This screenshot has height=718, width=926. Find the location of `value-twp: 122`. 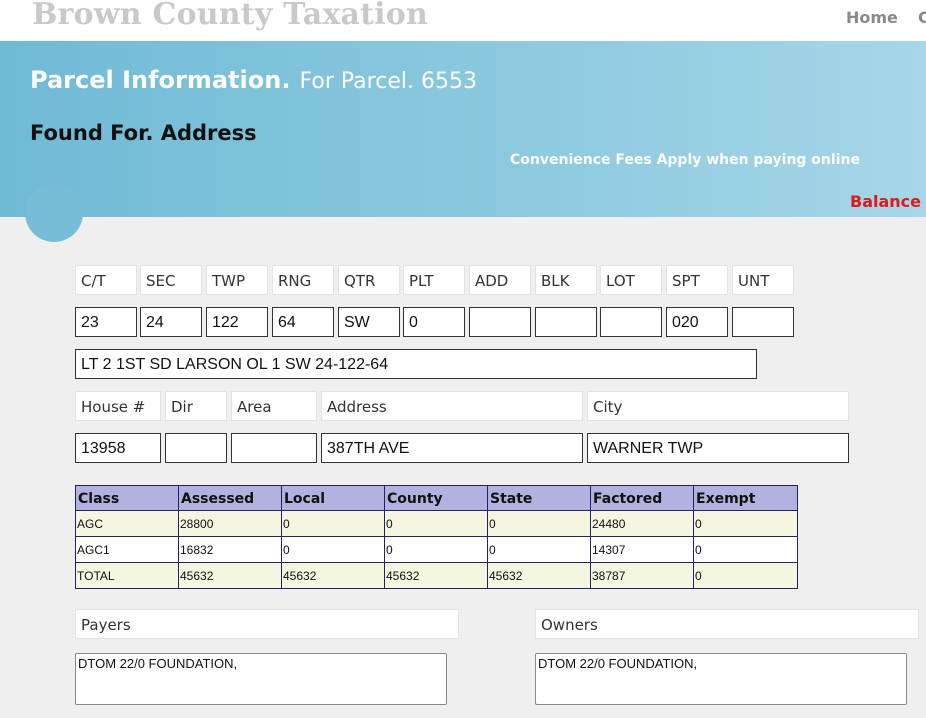

value-twp: 122 is located at coordinates (237, 322).